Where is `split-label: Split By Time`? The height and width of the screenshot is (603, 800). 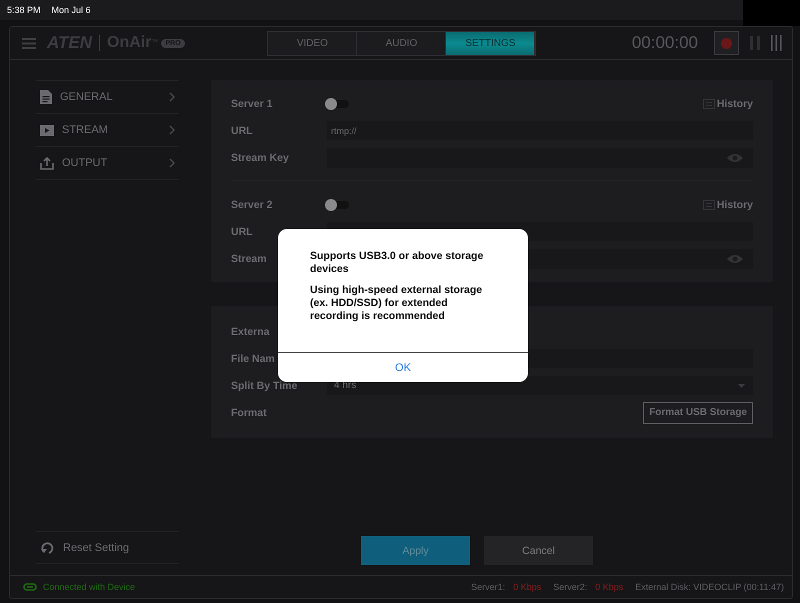
split-label: Split By Time is located at coordinates (264, 386).